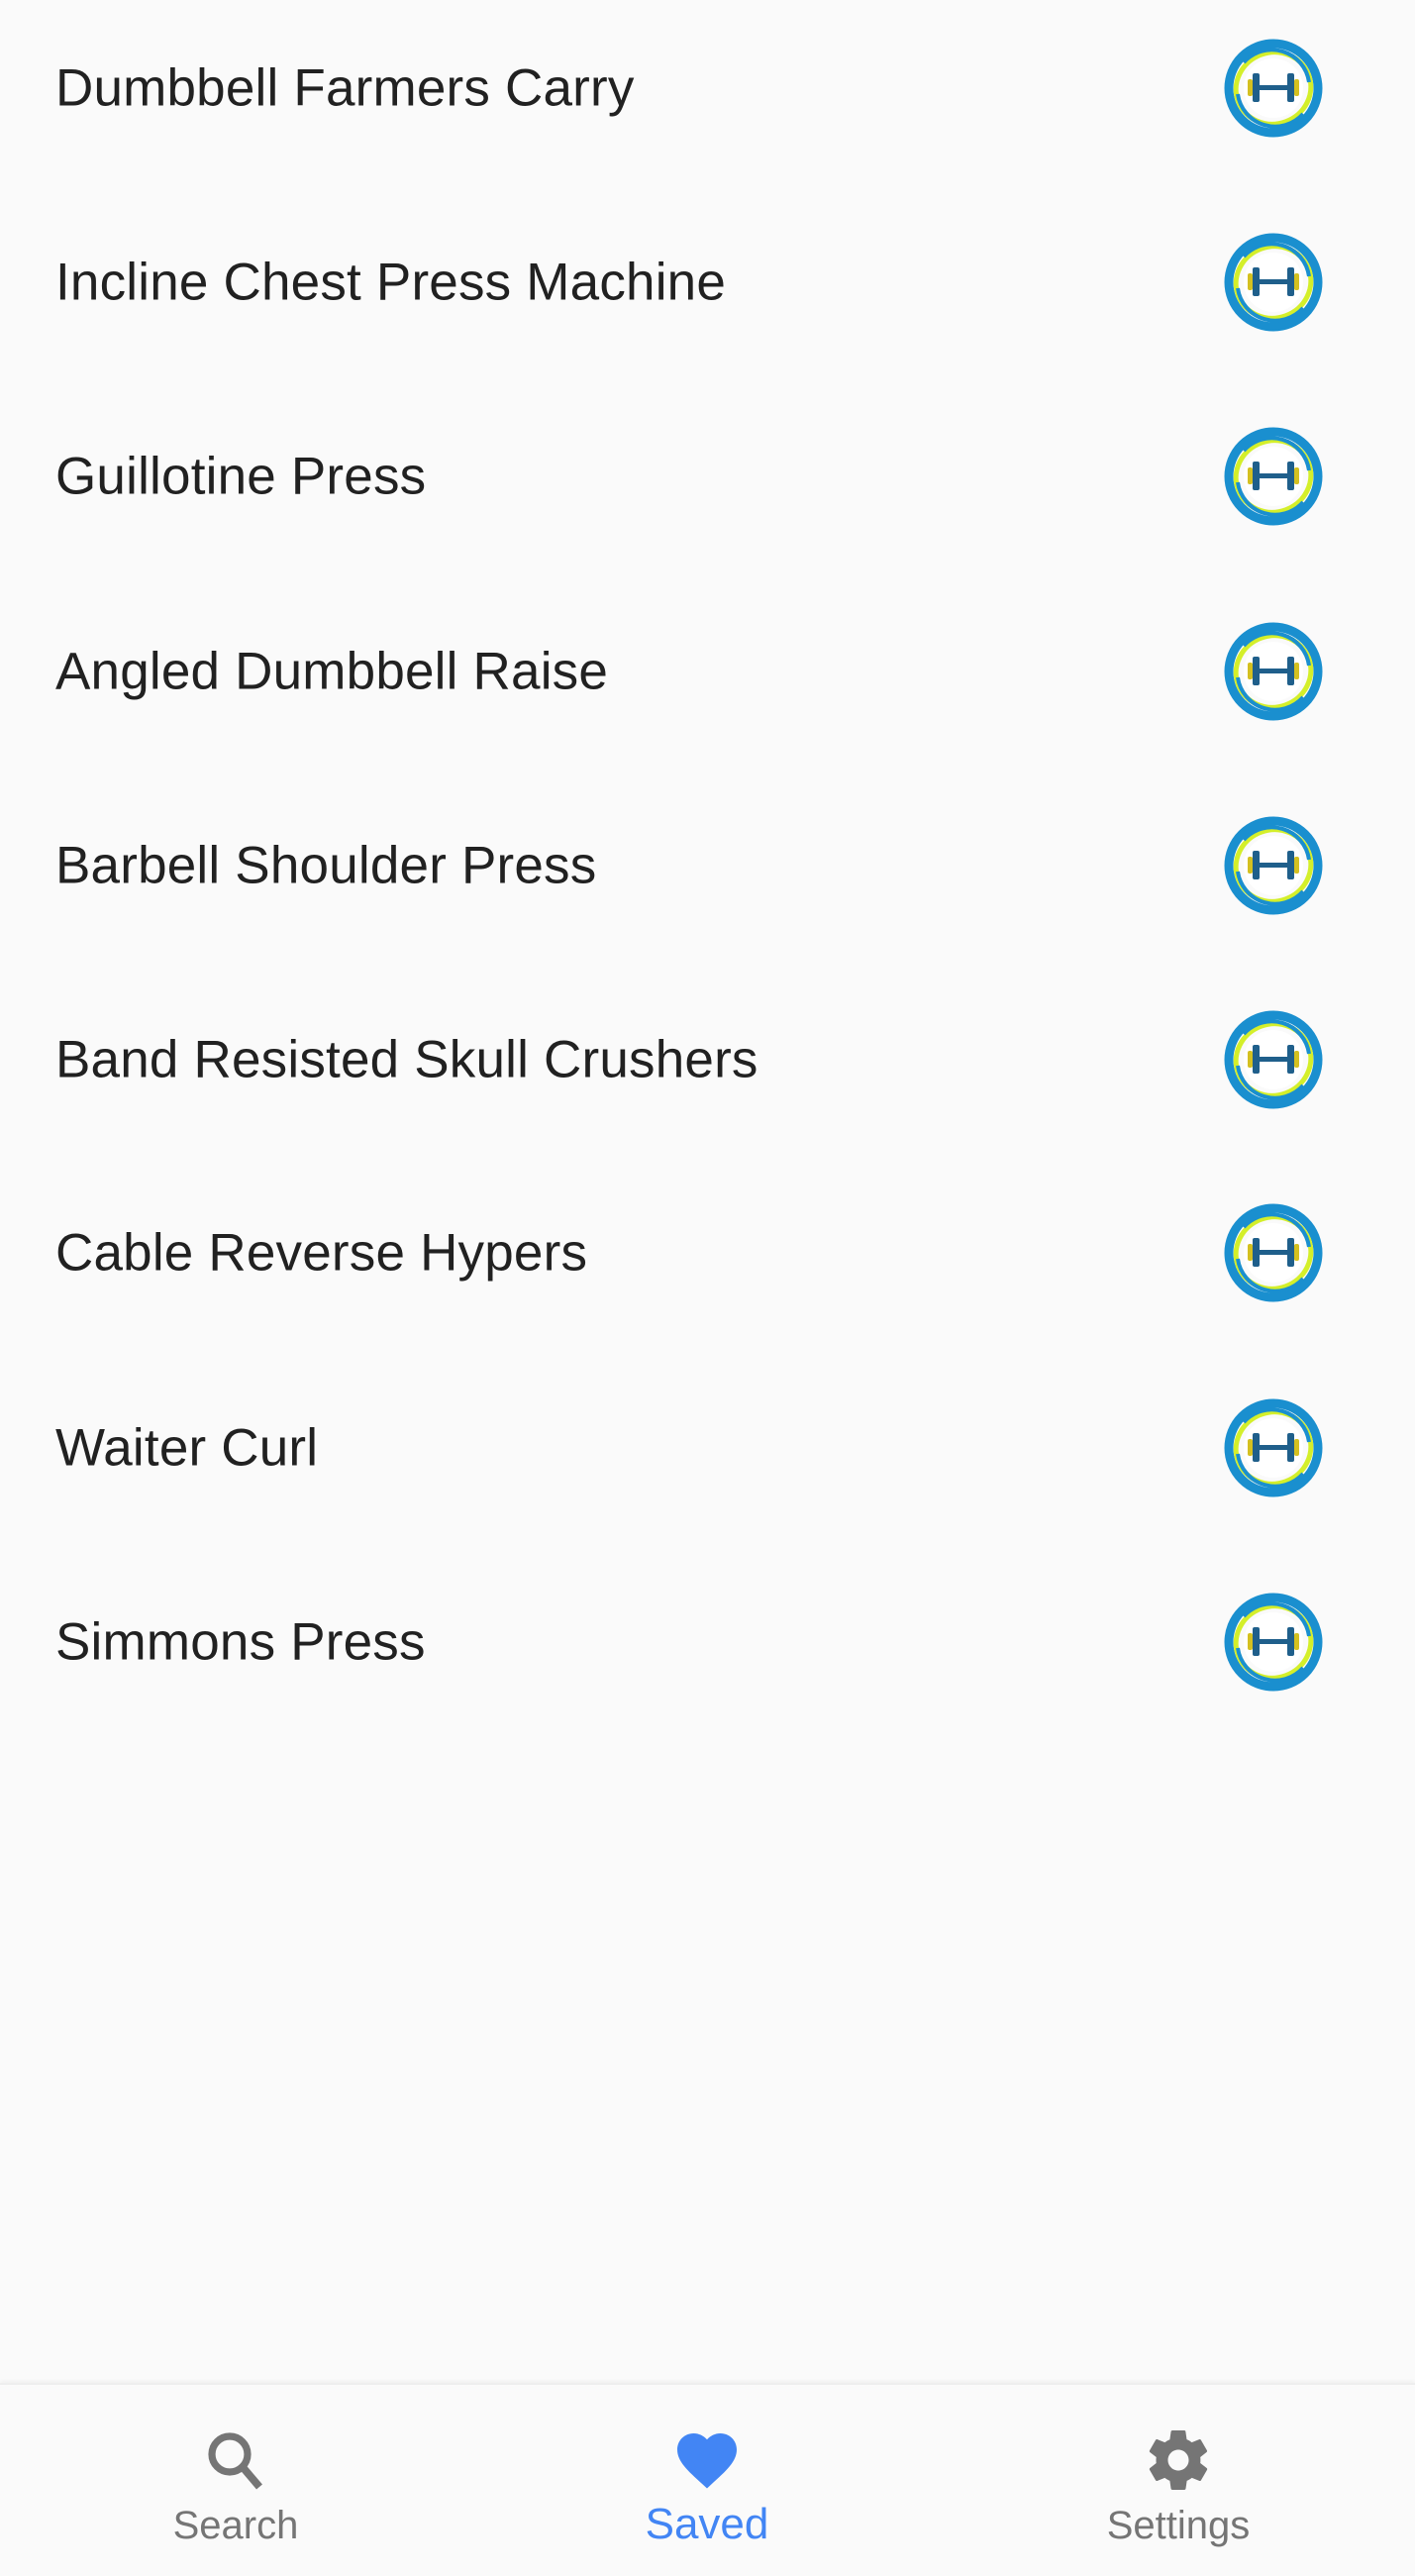 The height and width of the screenshot is (2576, 1415). What do you see at coordinates (1178, 2460) in the screenshot?
I see `gear-icon` at bounding box center [1178, 2460].